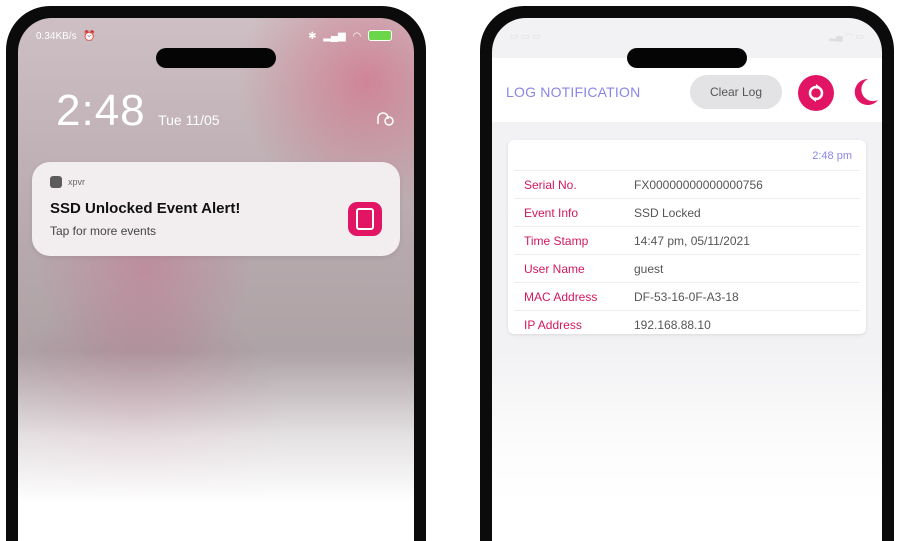  What do you see at coordinates (145, 208) in the screenshot?
I see `notification-title: SSD Unlocked Event Alert!` at bounding box center [145, 208].